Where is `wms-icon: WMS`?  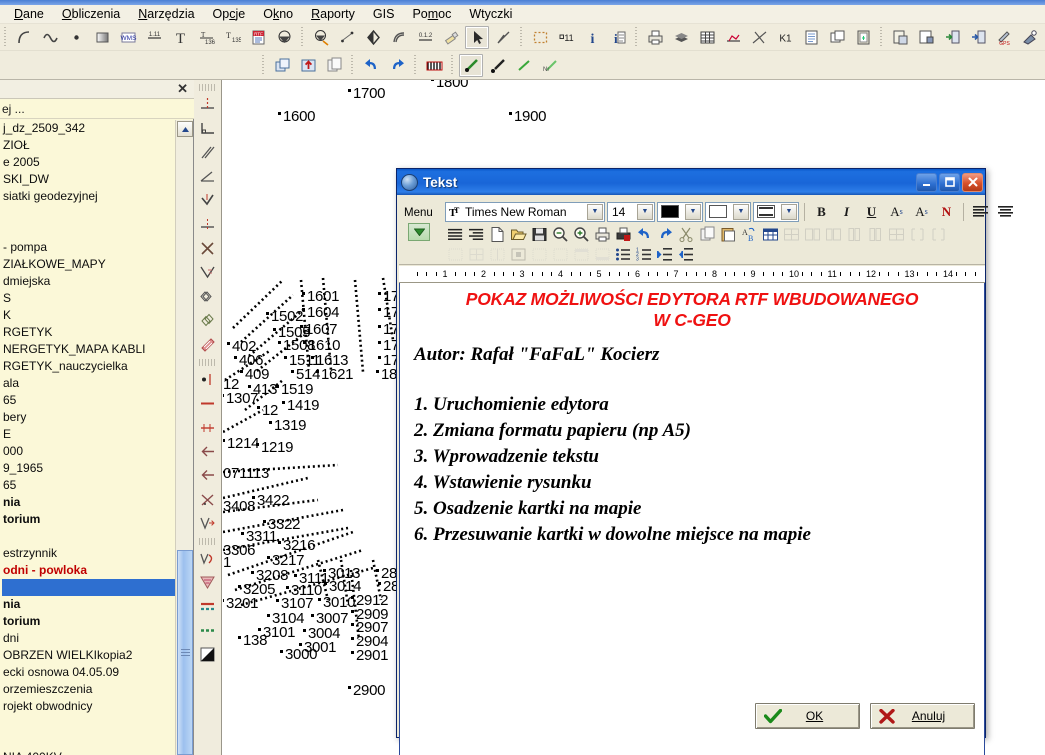
wms-icon: WMS is located at coordinates (128, 37).